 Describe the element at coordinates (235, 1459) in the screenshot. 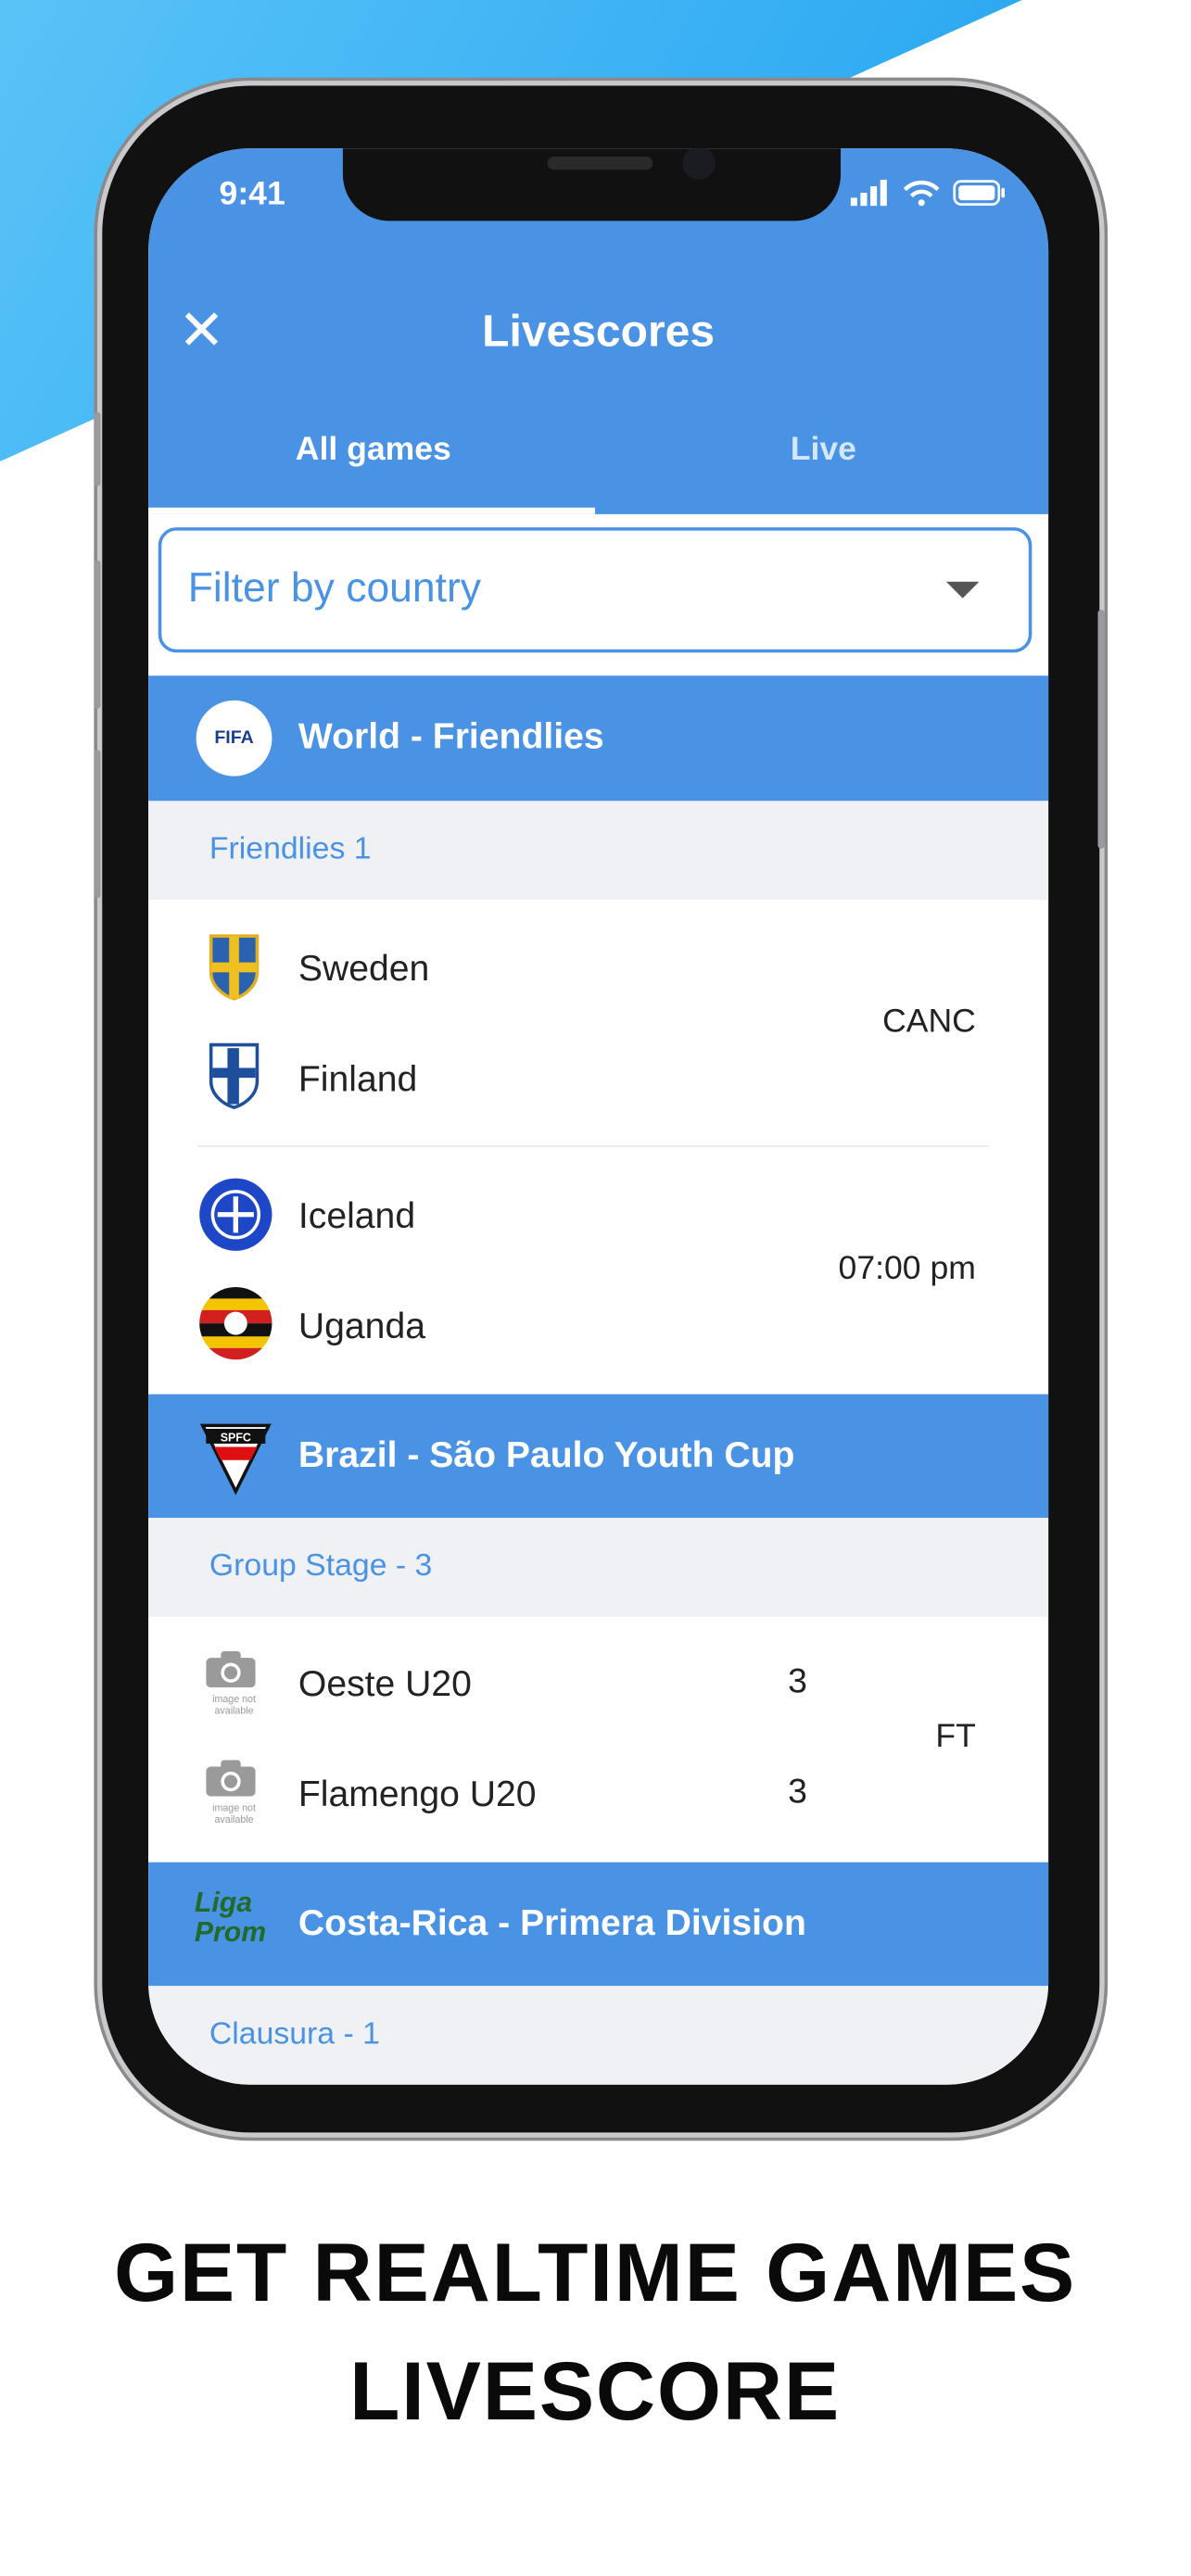

I see `spfc-crest-icon: SPFC` at that location.